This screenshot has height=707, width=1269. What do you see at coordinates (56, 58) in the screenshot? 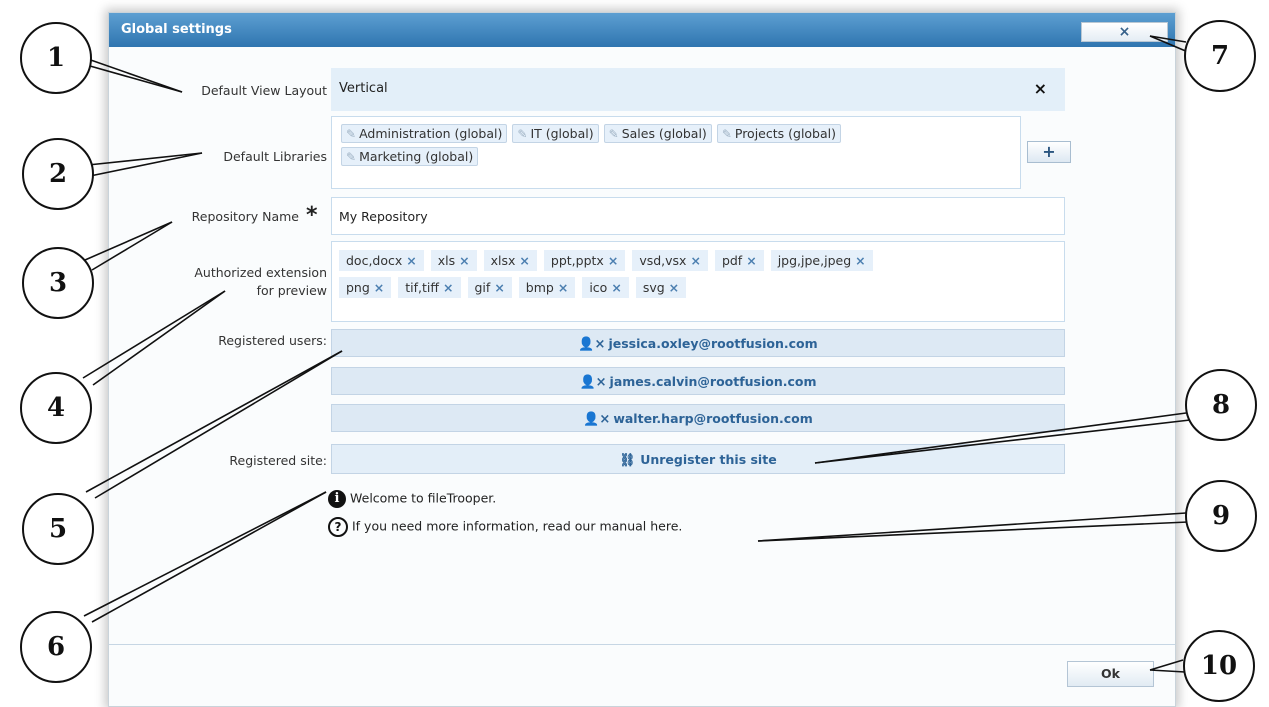
I see `callout-1: 1` at bounding box center [56, 58].